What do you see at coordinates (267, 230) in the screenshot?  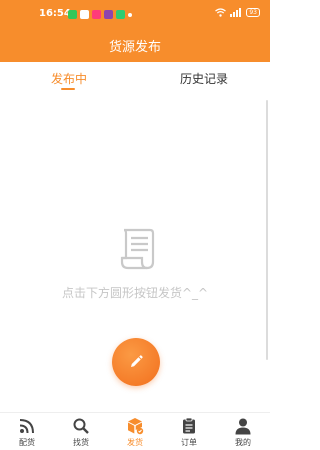 I see `scrollbar` at bounding box center [267, 230].